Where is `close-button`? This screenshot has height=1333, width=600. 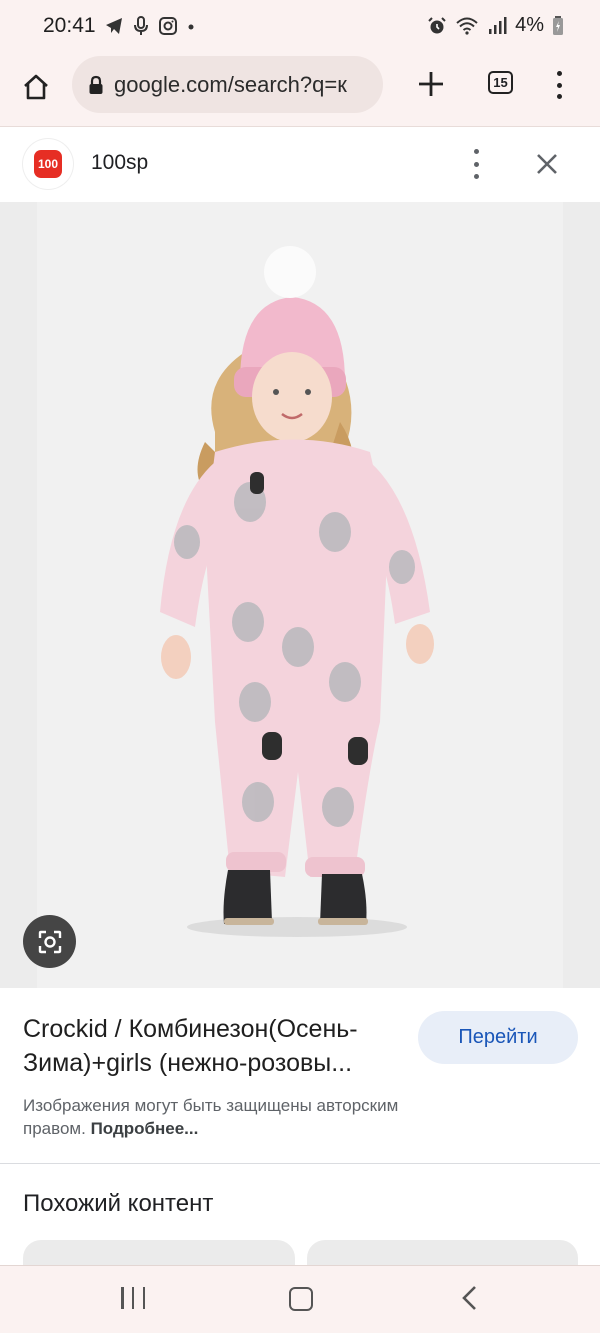
close-button is located at coordinates (547, 164).